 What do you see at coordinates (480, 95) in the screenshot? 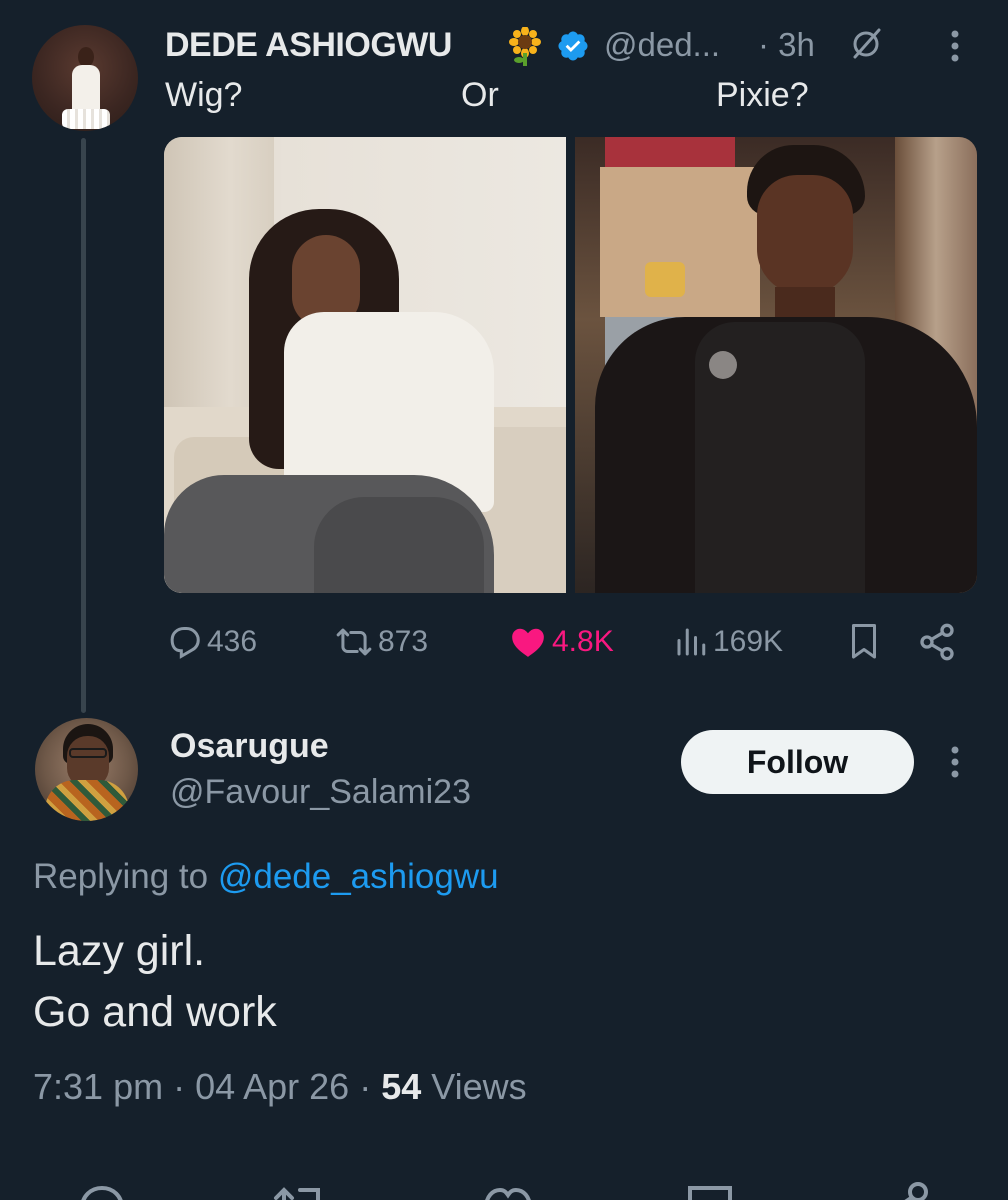
I see `tweet-text-or: Or` at bounding box center [480, 95].